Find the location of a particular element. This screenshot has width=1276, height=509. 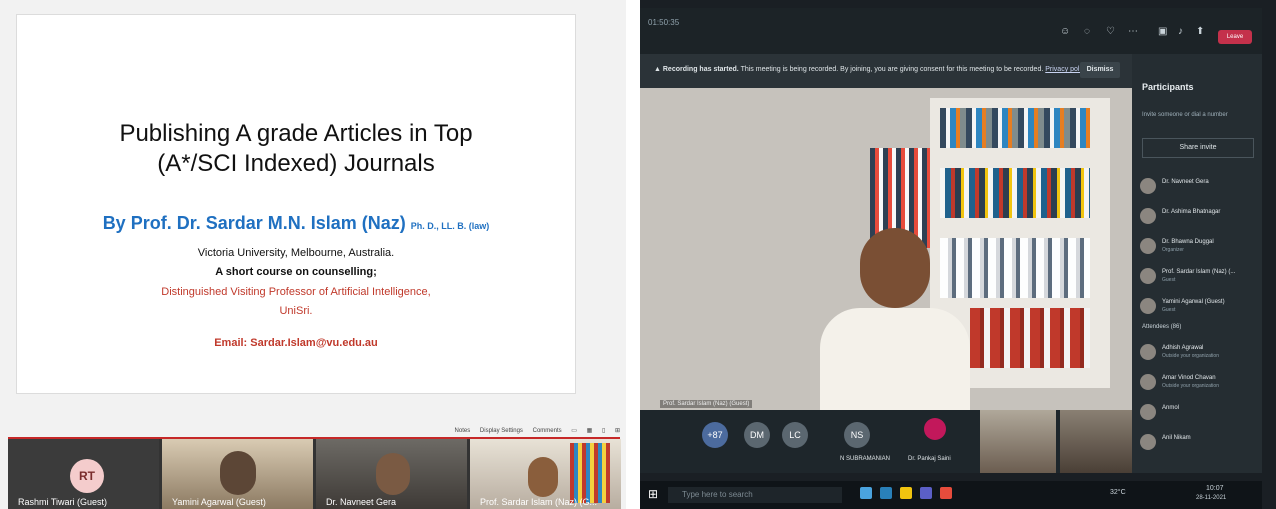

participant-row: Dr. Bhawna Duggal Organizer is located at coordinates (1198, 248).